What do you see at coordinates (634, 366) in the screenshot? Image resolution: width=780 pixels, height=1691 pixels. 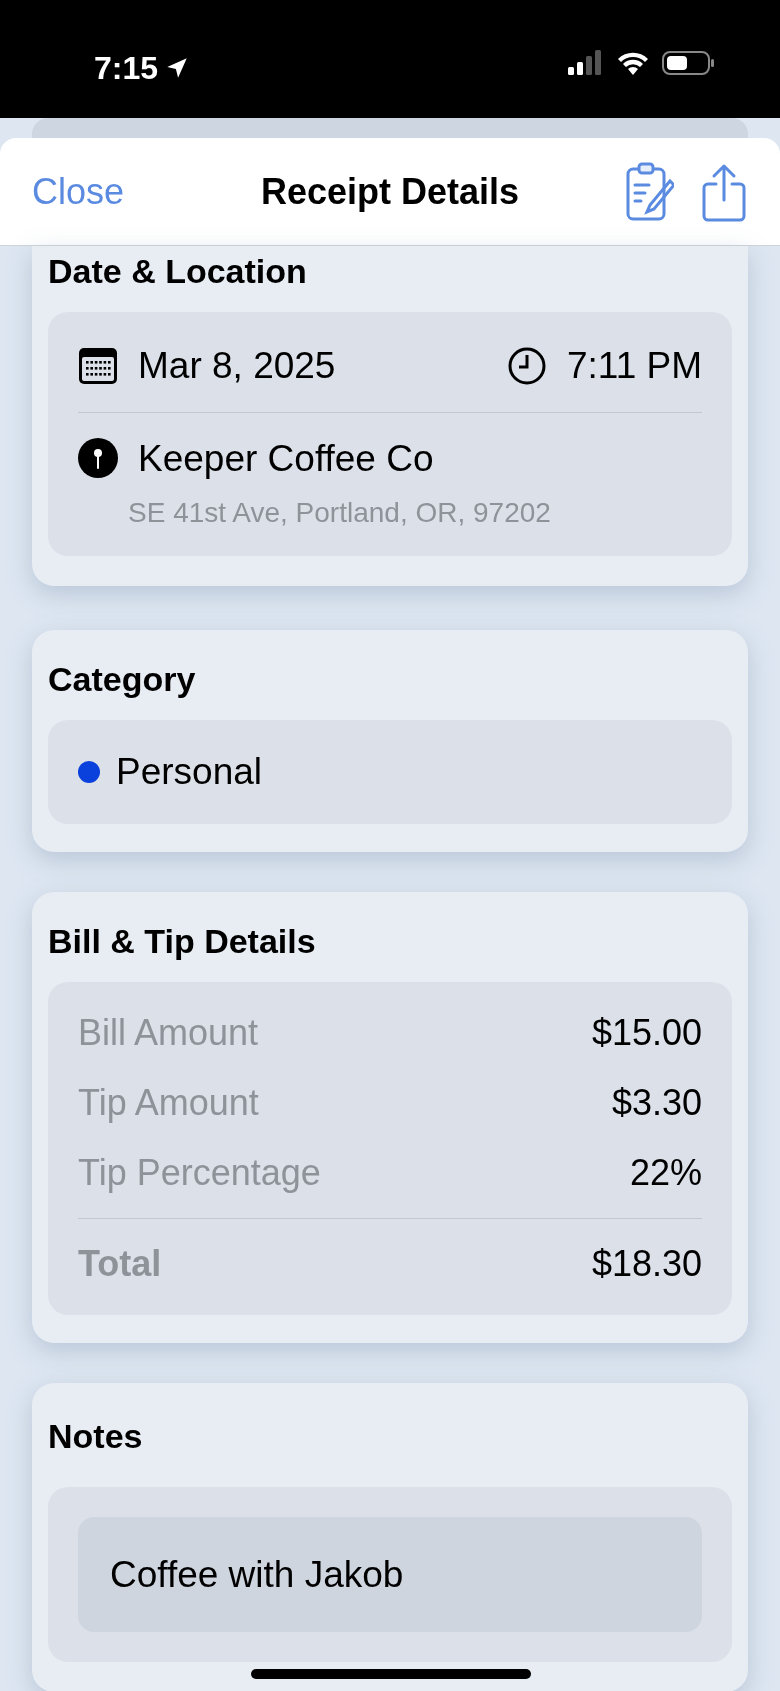 I see `time-text: 7:11 PM` at bounding box center [634, 366].